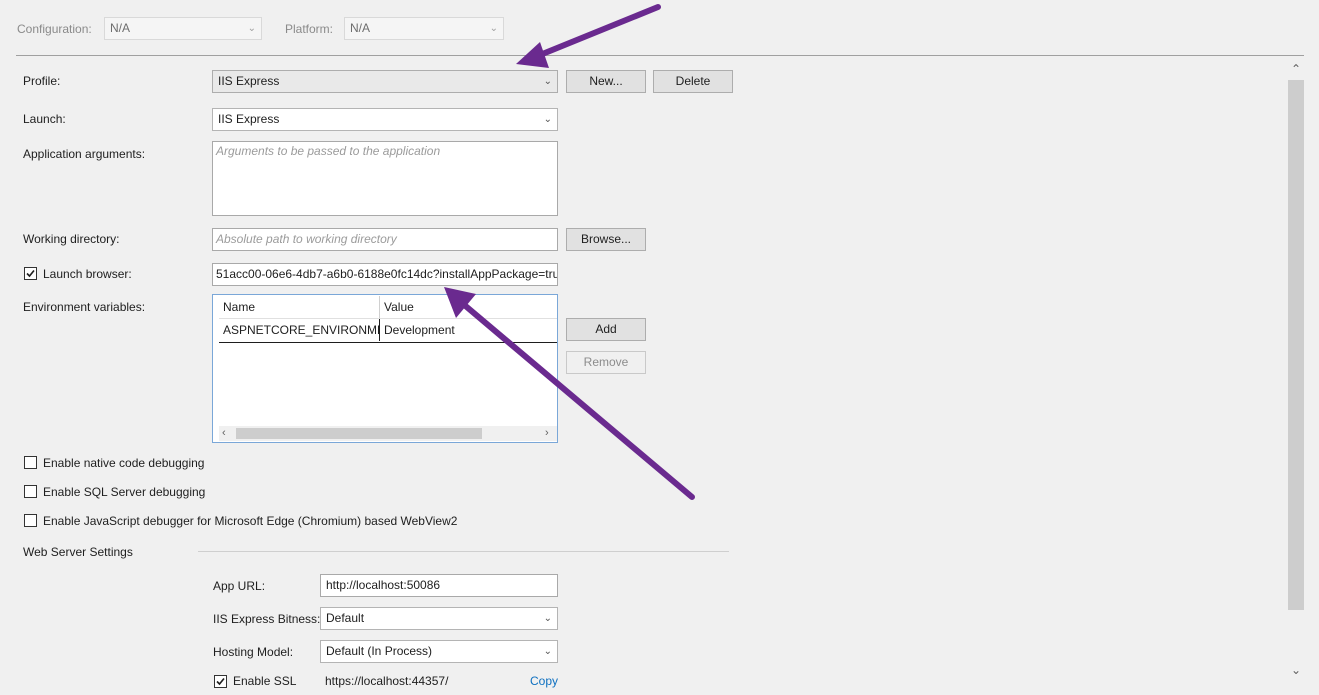 The width and height of the screenshot is (1319, 695). Describe the element at coordinates (306, 239) in the screenshot. I see `working-dir-placeholder: Absolute path to working directory` at that location.